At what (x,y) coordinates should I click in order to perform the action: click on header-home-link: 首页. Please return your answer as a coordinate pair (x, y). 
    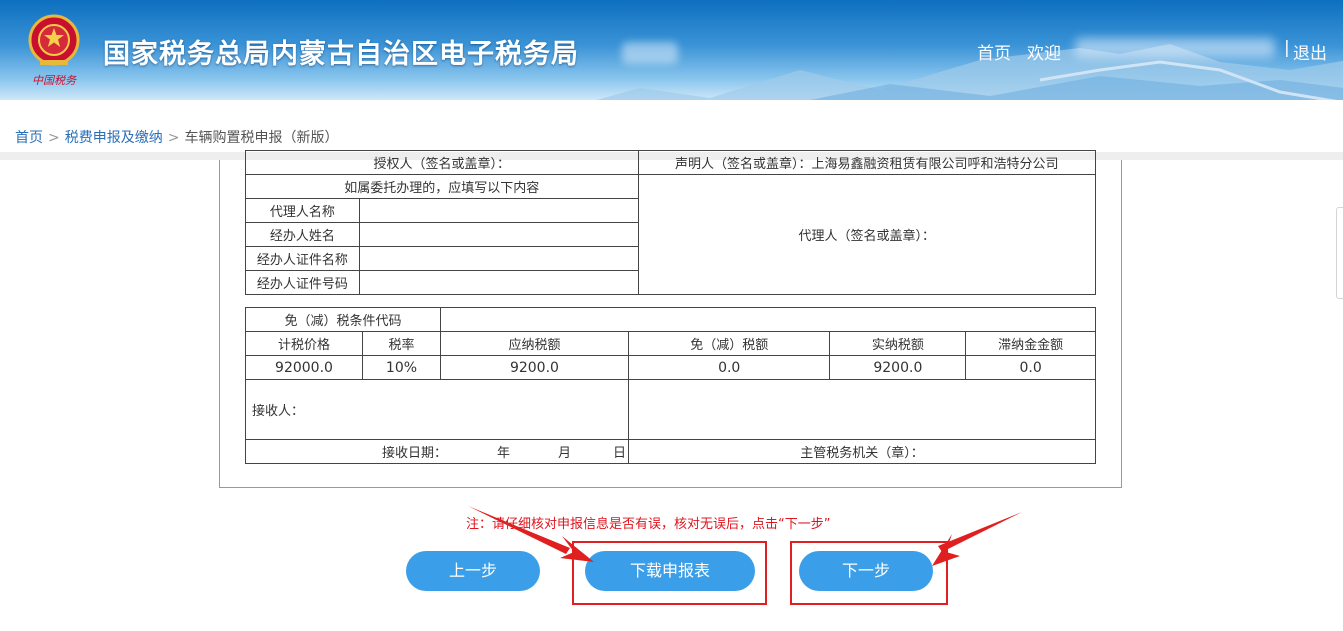
    Looking at the image, I should click on (994, 51).